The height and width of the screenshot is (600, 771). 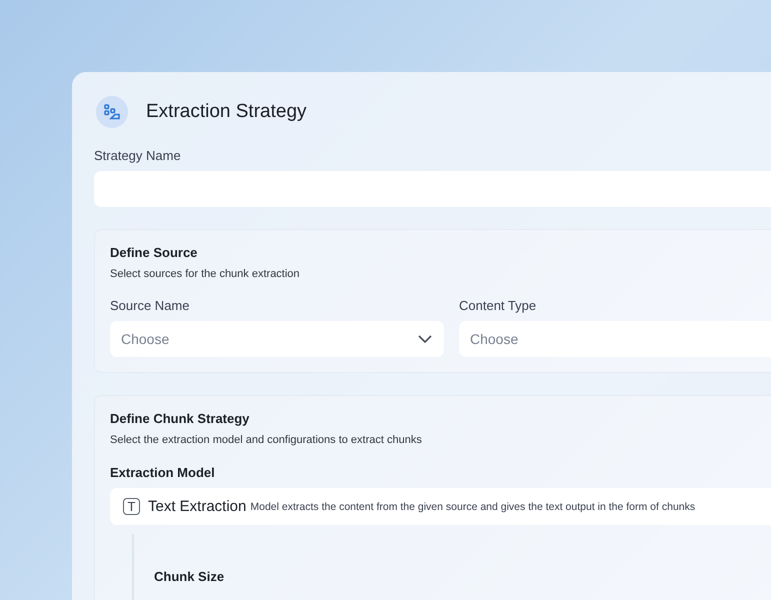 I want to click on page-title: Extraction Strategy, so click(x=226, y=112).